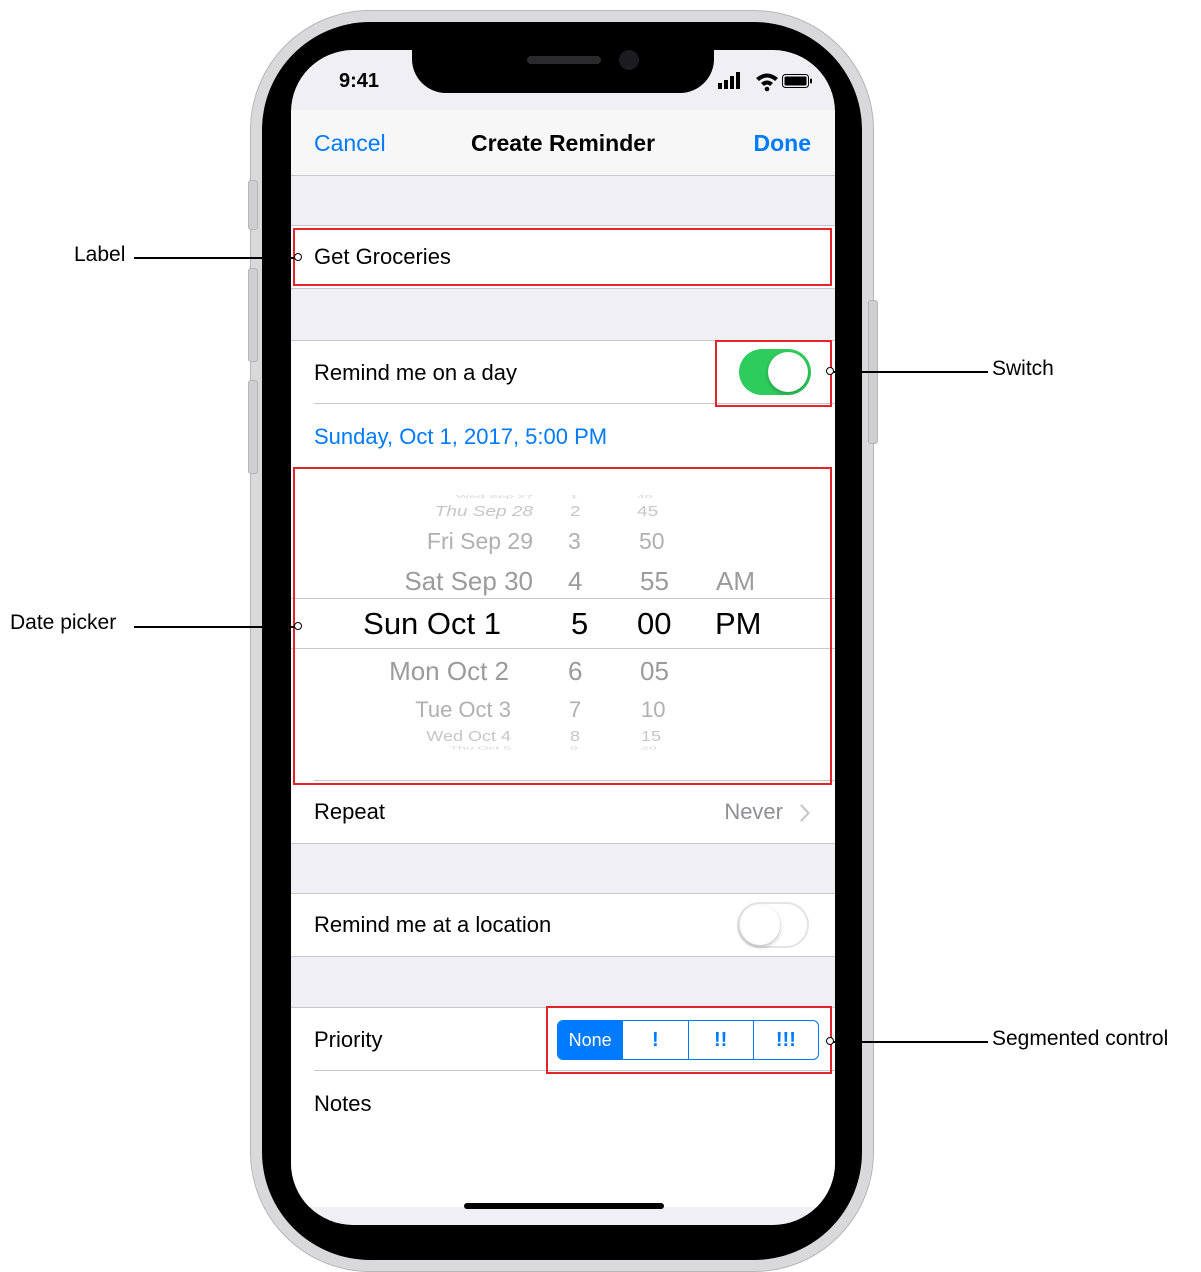 Image resolution: width=1201 pixels, height=1272 pixels. I want to click on wifi-icon, so click(767, 82).